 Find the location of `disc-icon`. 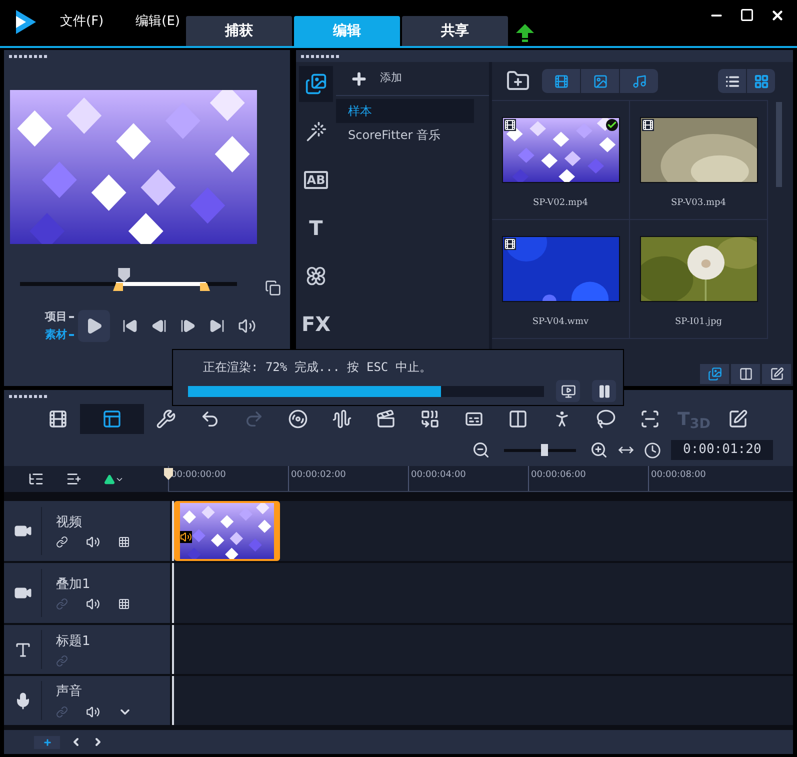

disc-icon is located at coordinates (298, 419).